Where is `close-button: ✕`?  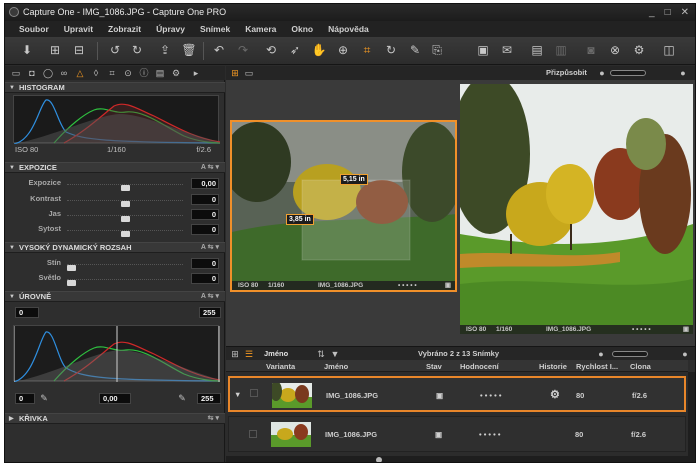 close-button: ✕ is located at coordinates (685, 12).